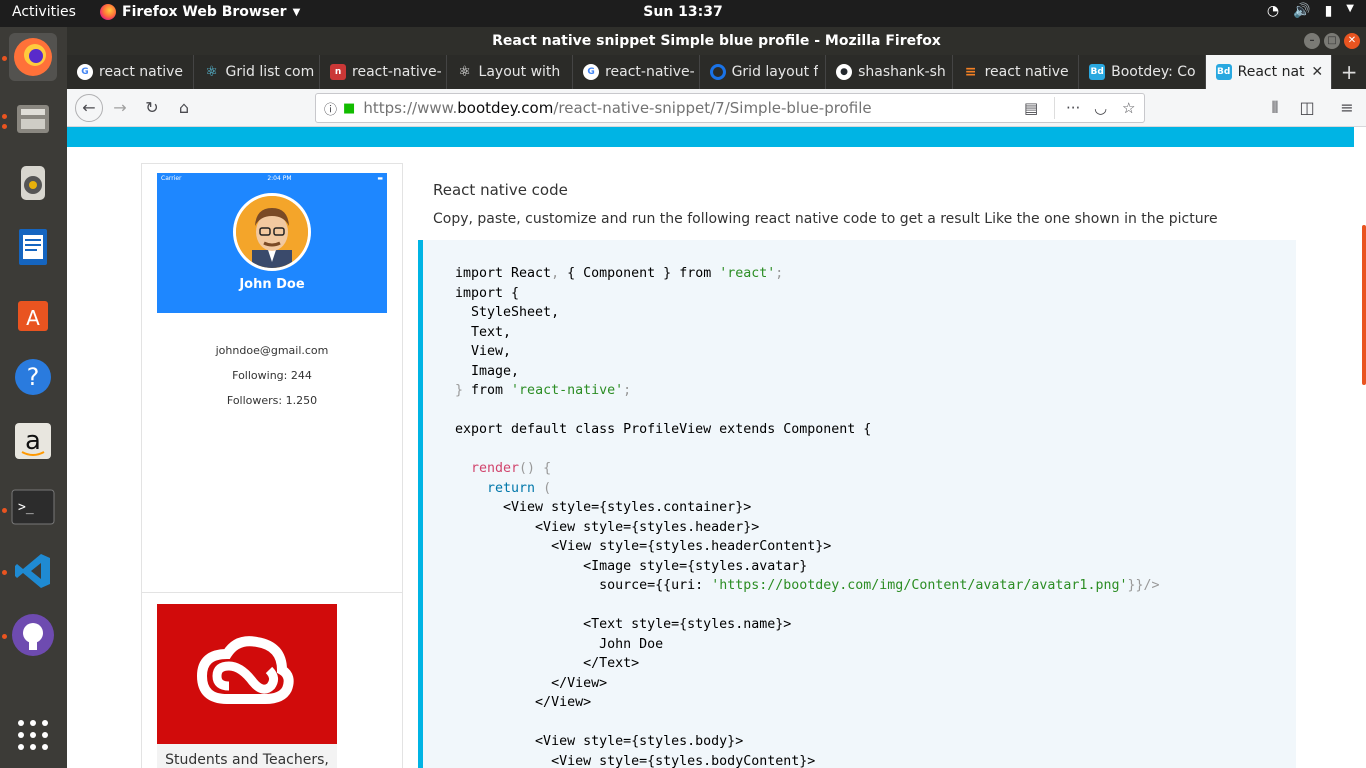  I want to click on home-button: ⌂, so click(184, 108).